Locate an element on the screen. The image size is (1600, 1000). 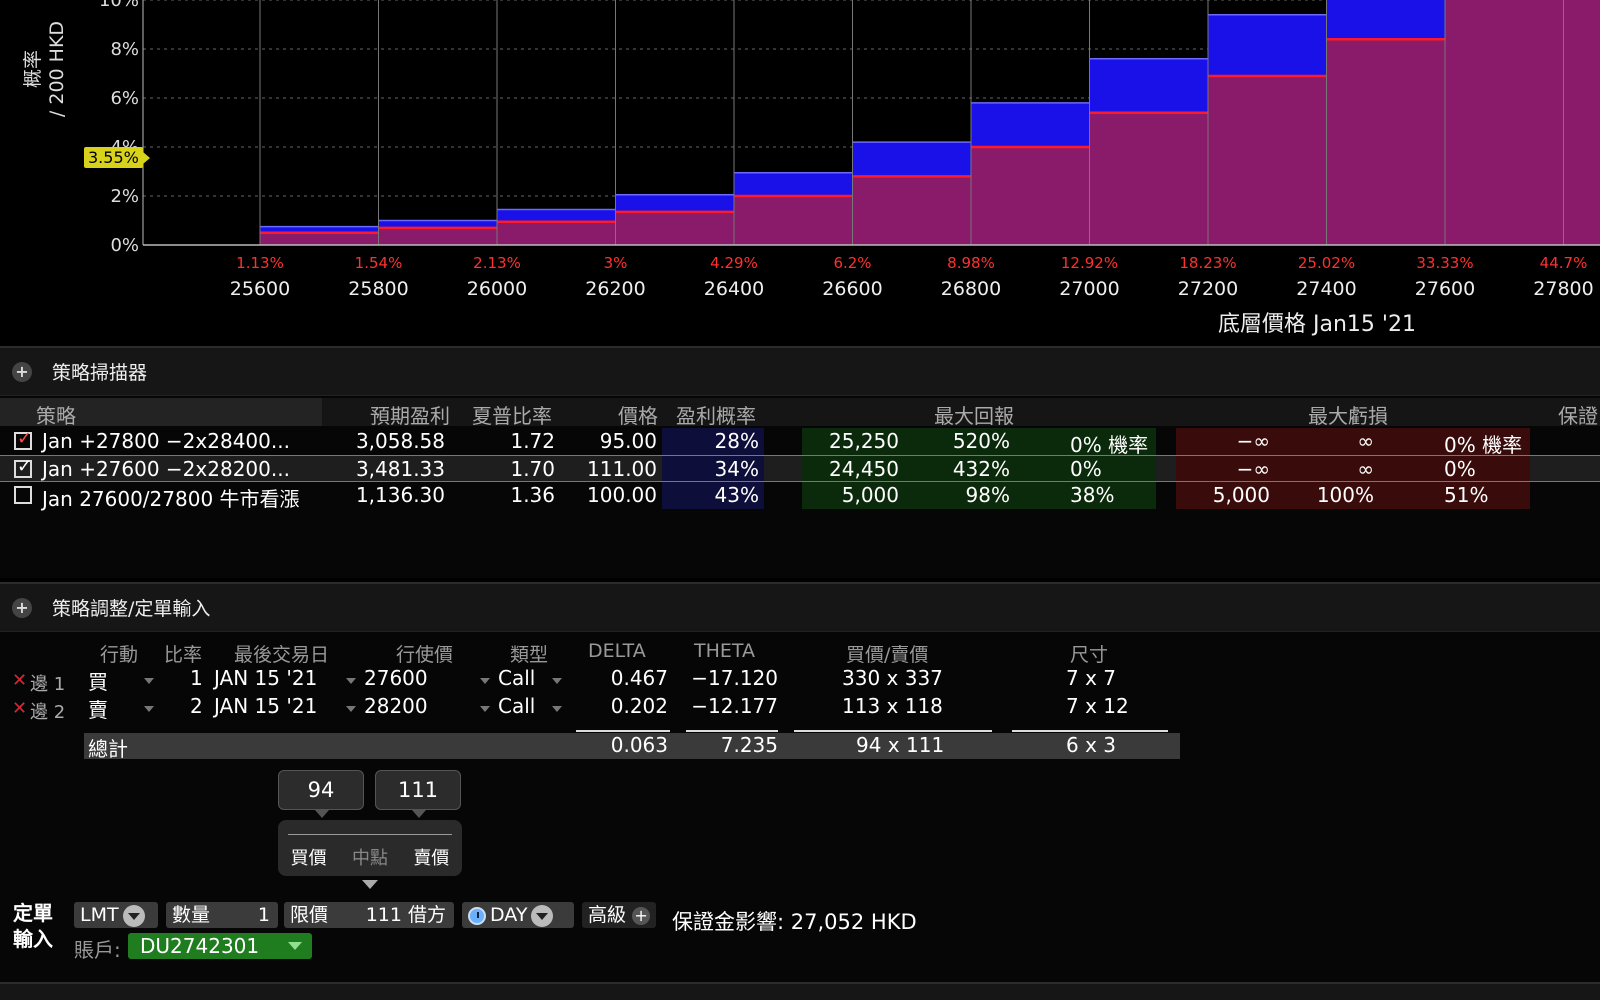
plus-icon: + is located at coordinates (641, 916).